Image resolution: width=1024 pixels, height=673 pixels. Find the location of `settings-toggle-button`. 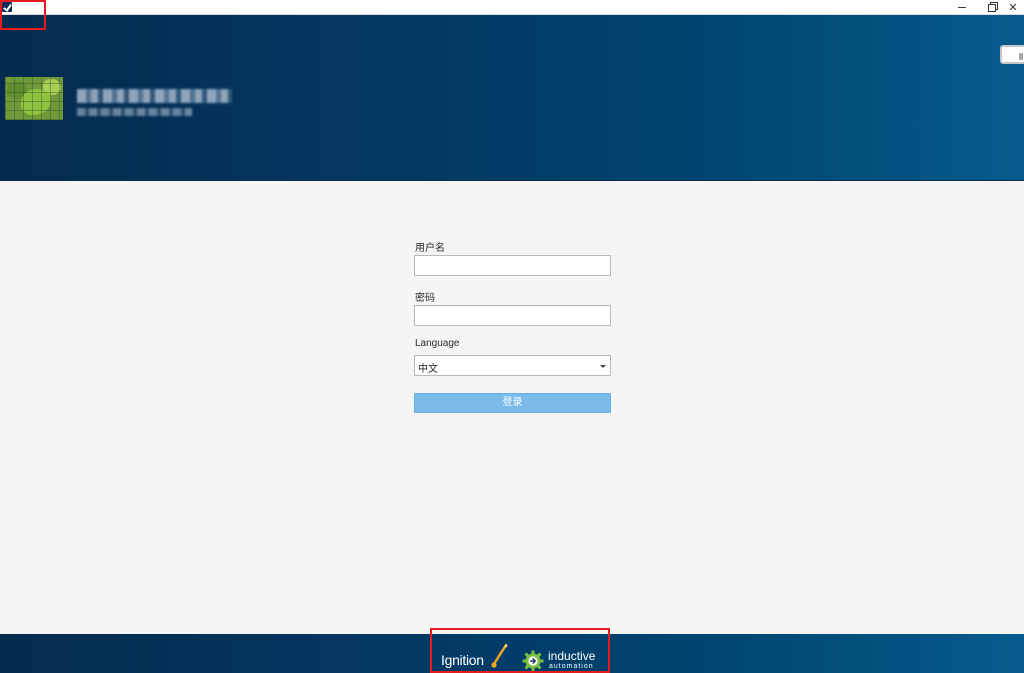

settings-toggle-button is located at coordinates (1012, 54).